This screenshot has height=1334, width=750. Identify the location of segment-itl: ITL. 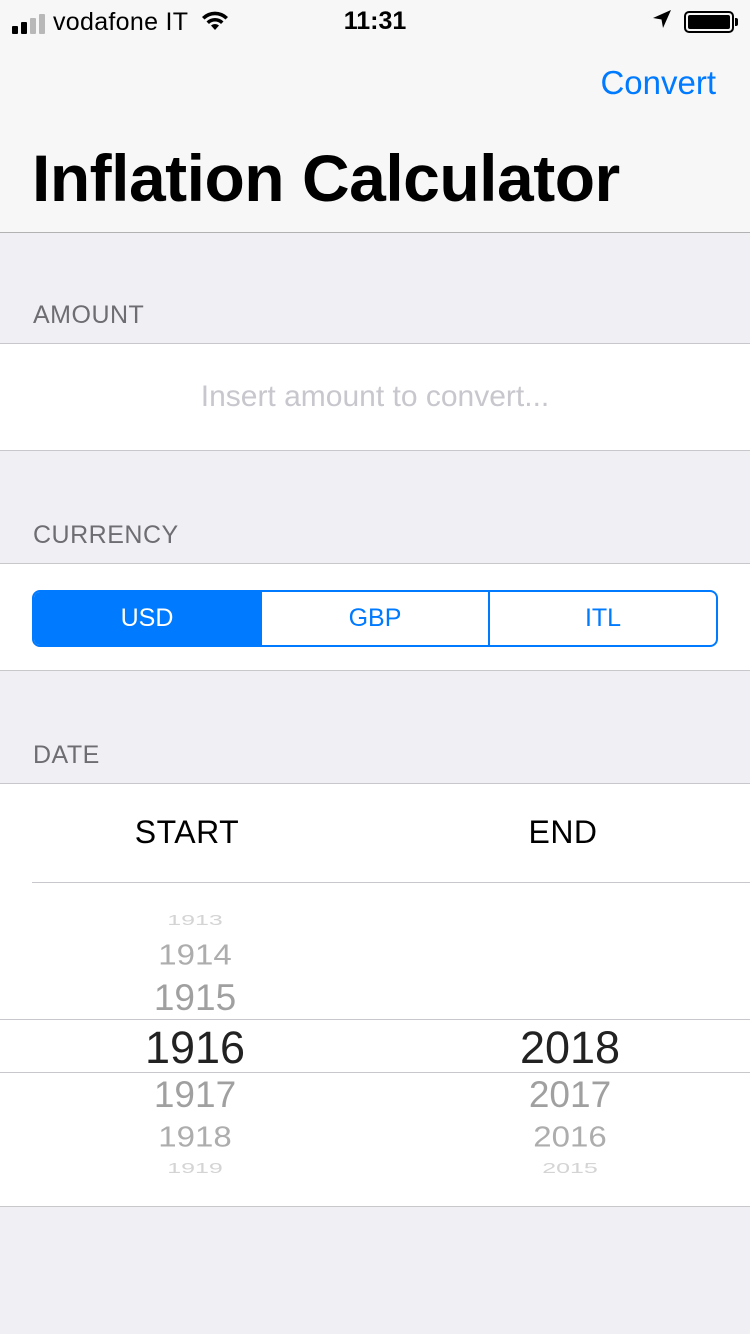
(602, 618).